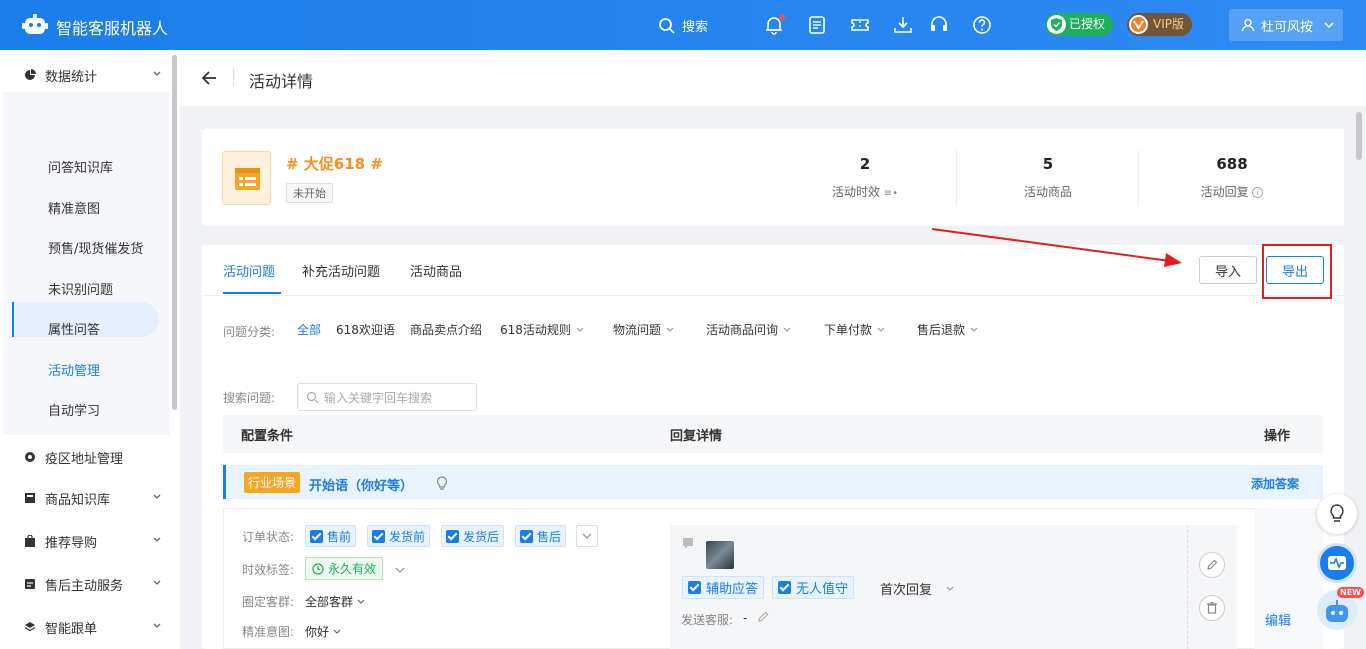 The width and height of the screenshot is (1366, 649). I want to click on order-status-aftersale-checkbox: 售后, so click(541, 536).